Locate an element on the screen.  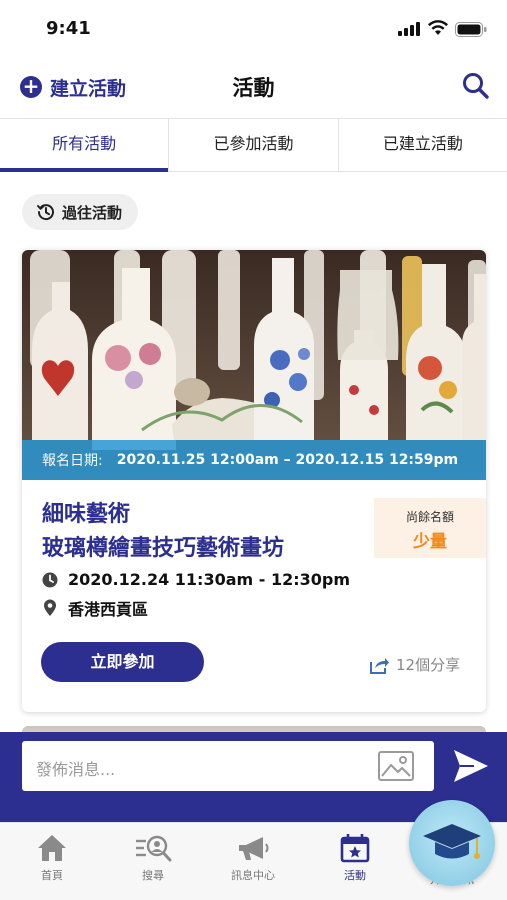
location-pin-icon is located at coordinates (50, 607).